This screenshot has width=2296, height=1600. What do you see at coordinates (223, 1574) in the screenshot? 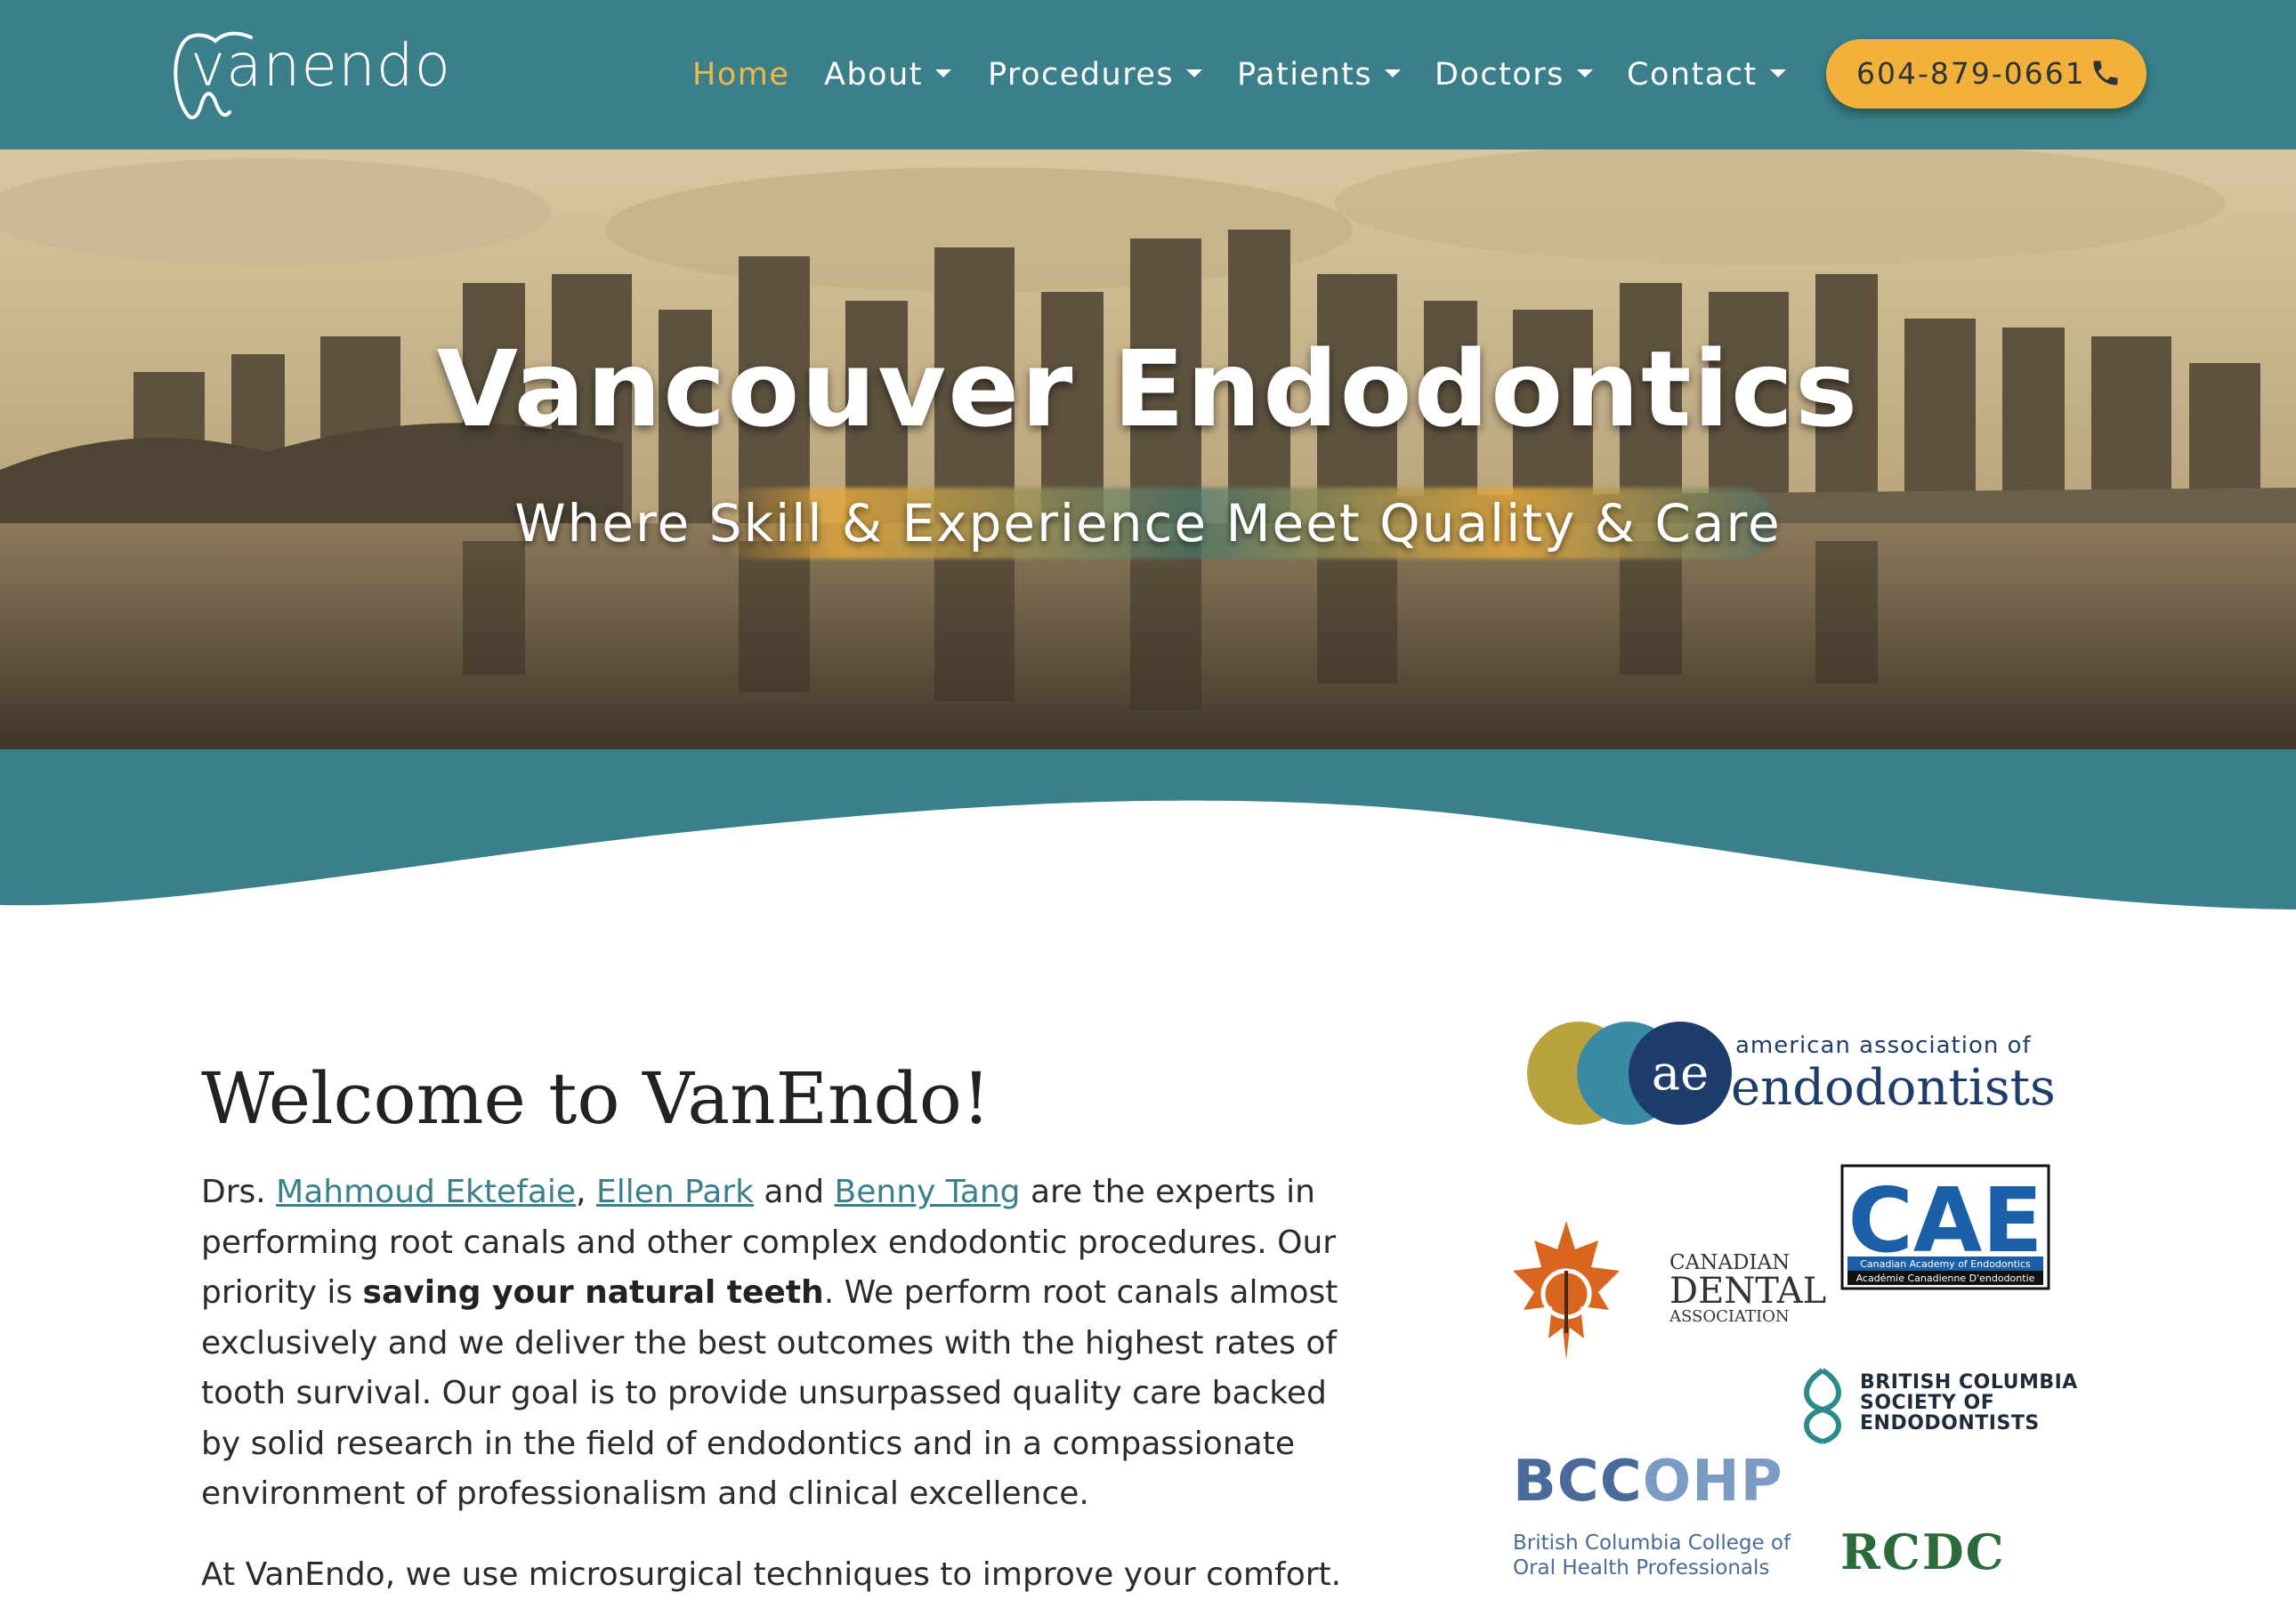
I see `para2-prefix: At` at bounding box center [223, 1574].